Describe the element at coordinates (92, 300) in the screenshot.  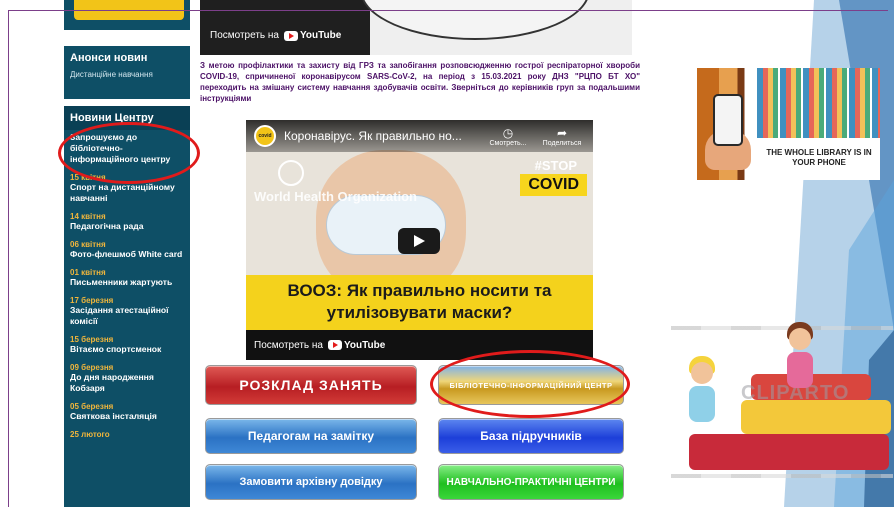
I see `news-item-date: 17 березня` at that location.